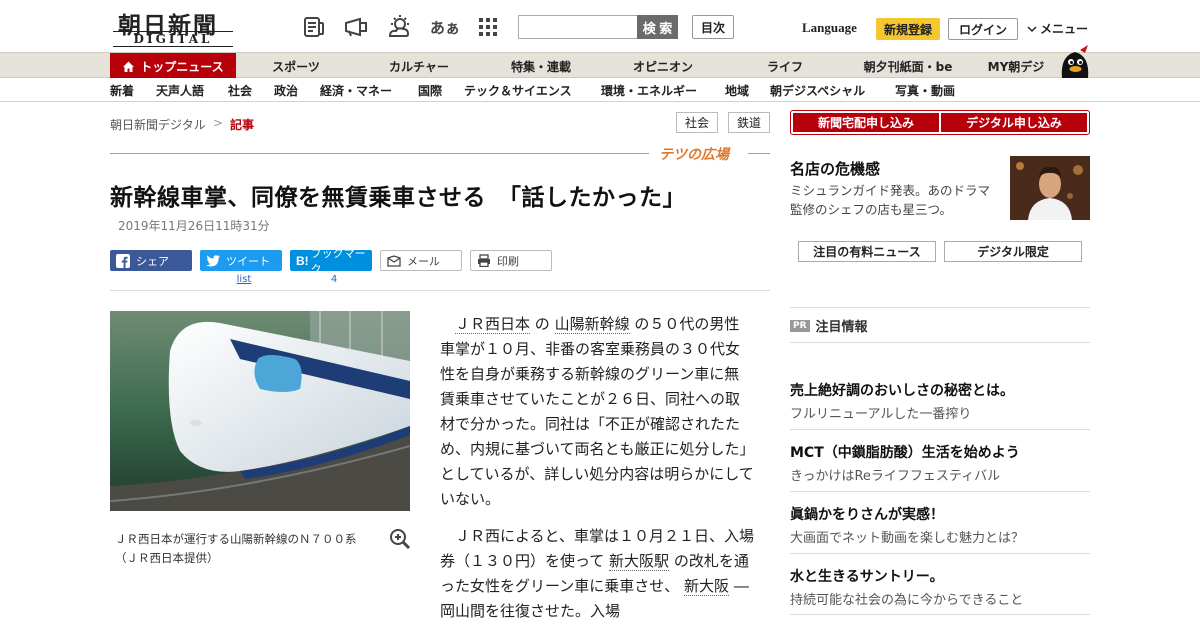  Describe the element at coordinates (749, 122) in the screenshot. I see `tag-railway: 鉄道` at that location.